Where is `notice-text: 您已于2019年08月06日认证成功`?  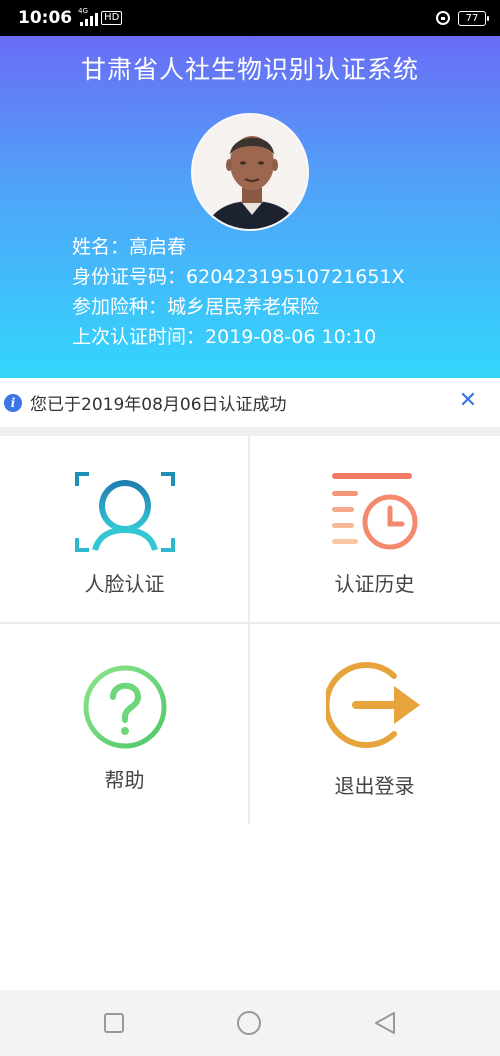 notice-text: 您已于2019年08月06日认证成功 is located at coordinates (158, 405).